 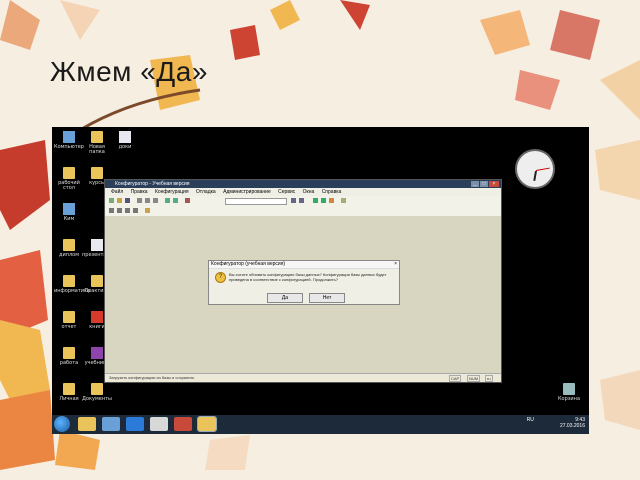 I want to click on clock-hour-hand, so click(x=535, y=176).